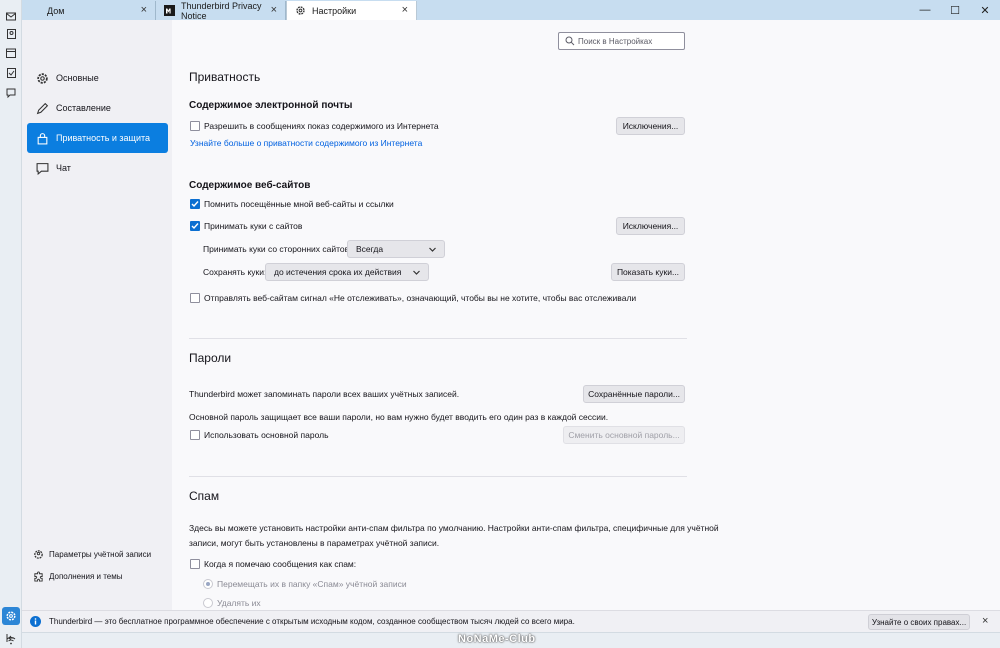  I want to click on address-book-icon, so click(11, 34).